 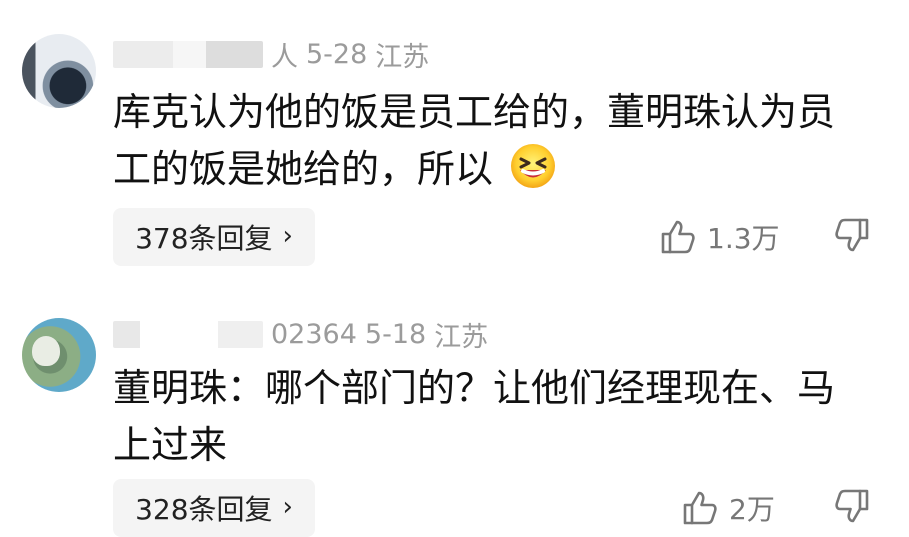 I want to click on comment-line: 库克认为他的饭是员工给的，董明珠认为员, so click(x=474, y=112).